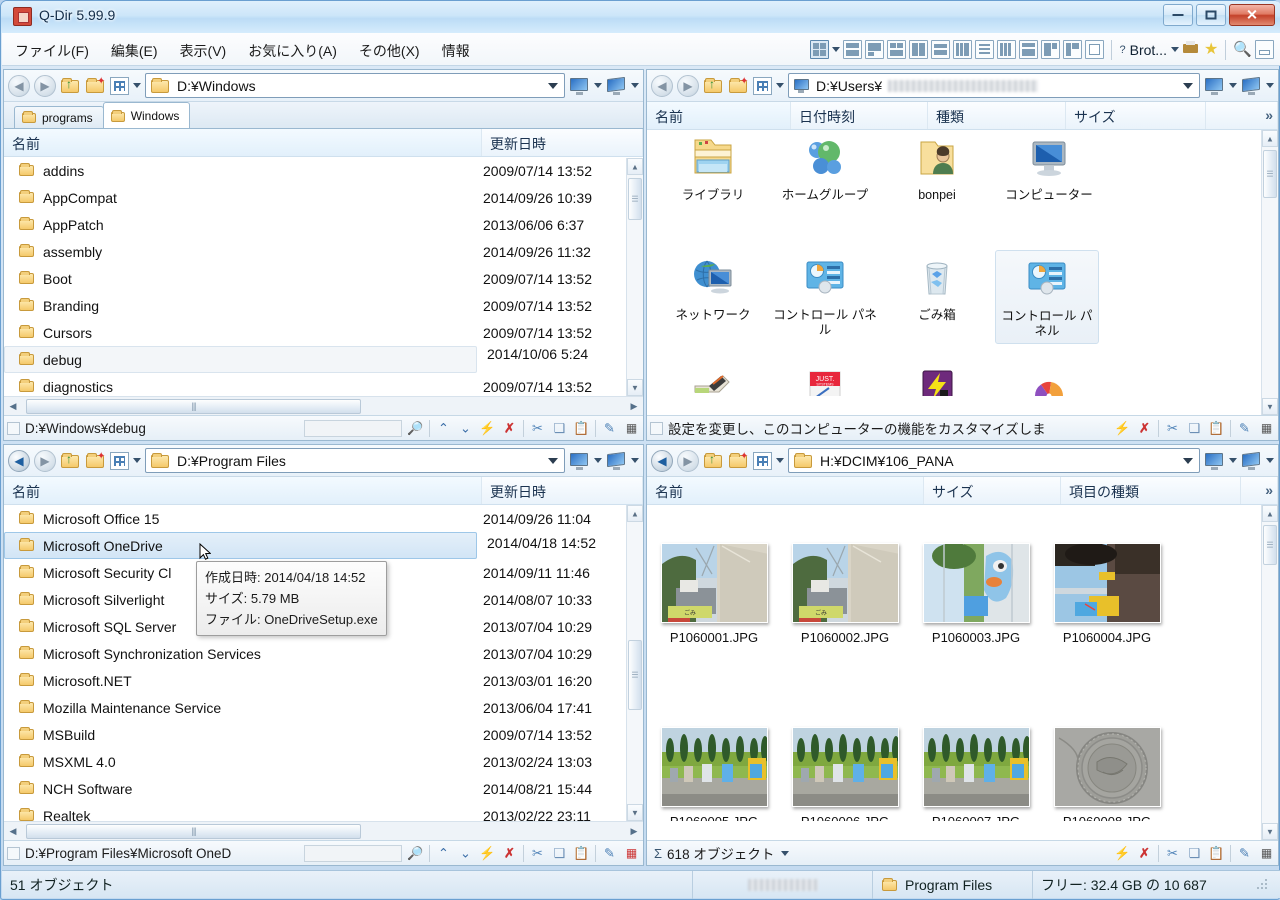 The image size is (1280, 900). What do you see at coordinates (355, 460) in the screenshot?
I see `address-field-bottom-left: D:¥Program Files` at bounding box center [355, 460].